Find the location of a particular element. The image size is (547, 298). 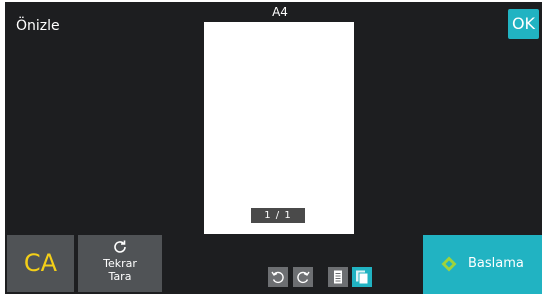

single-page-view-button is located at coordinates (338, 277).